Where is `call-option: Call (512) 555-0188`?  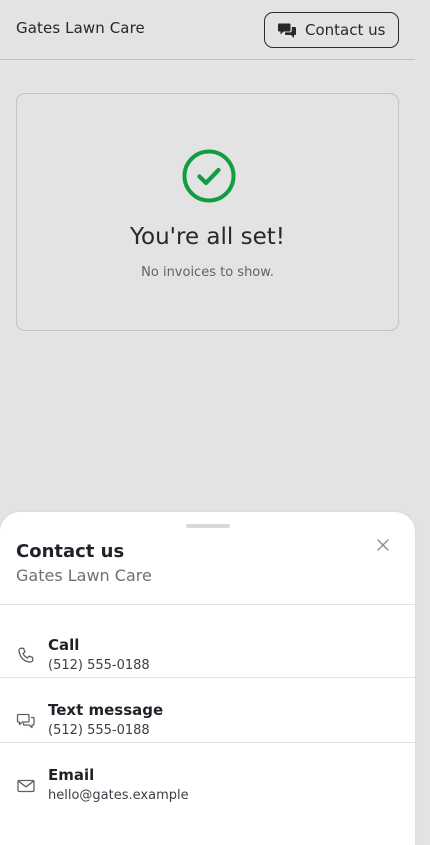 call-option: Call (512) 555-0188 is located at coordinates (207, 658).